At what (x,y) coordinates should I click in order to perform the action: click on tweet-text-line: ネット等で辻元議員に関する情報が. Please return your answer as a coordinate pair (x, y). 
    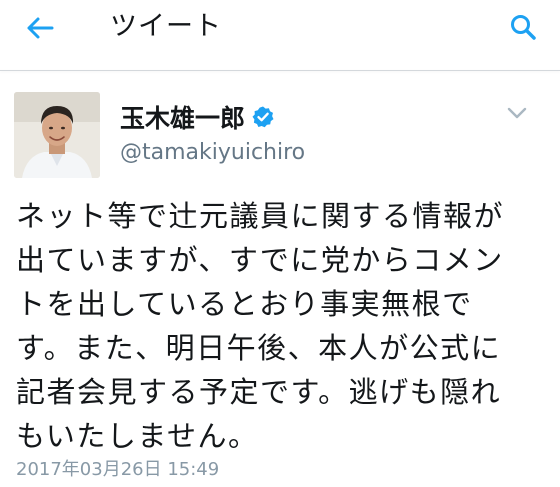
    Looking at the image, I should click on (260, 216).